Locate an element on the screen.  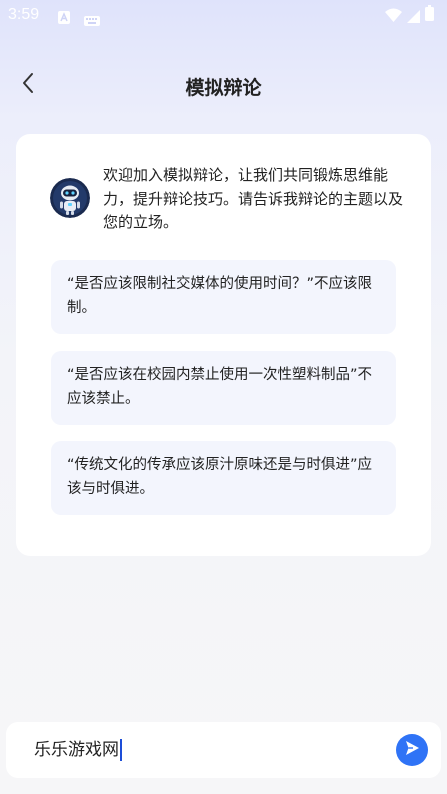
keyboard-icon is located at coordinates (92, 20).